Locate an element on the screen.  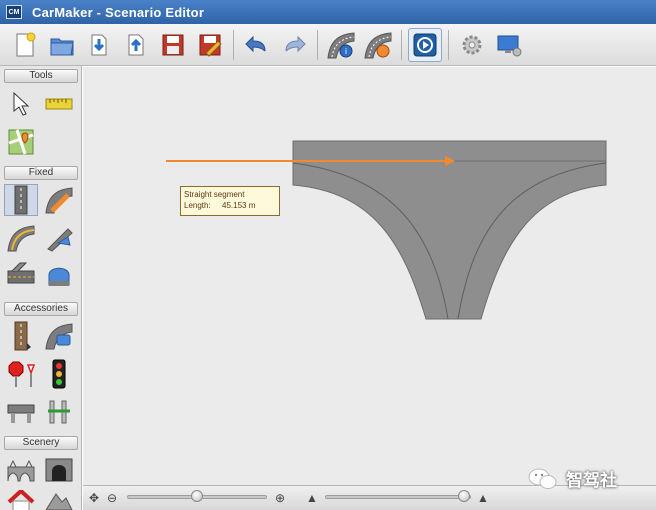
measure-tool-button is located at coordinates (59, 104).